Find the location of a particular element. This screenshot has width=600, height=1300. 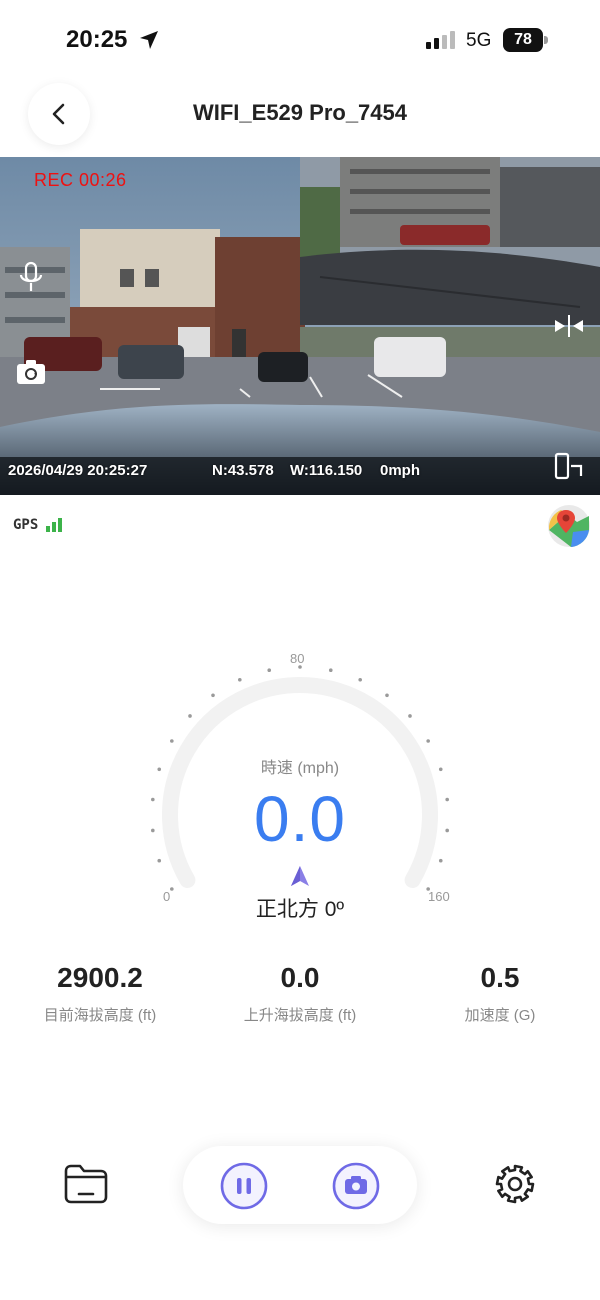

record-controls is located at coordinates (300, 1185).